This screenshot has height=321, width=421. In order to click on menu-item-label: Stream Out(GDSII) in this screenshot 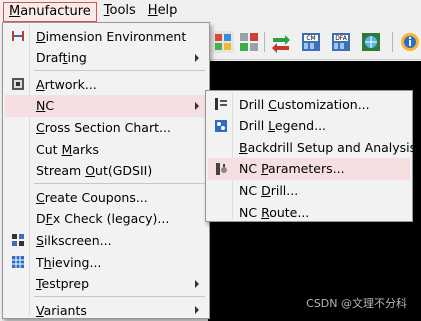, I will do `click(94, 171)`.